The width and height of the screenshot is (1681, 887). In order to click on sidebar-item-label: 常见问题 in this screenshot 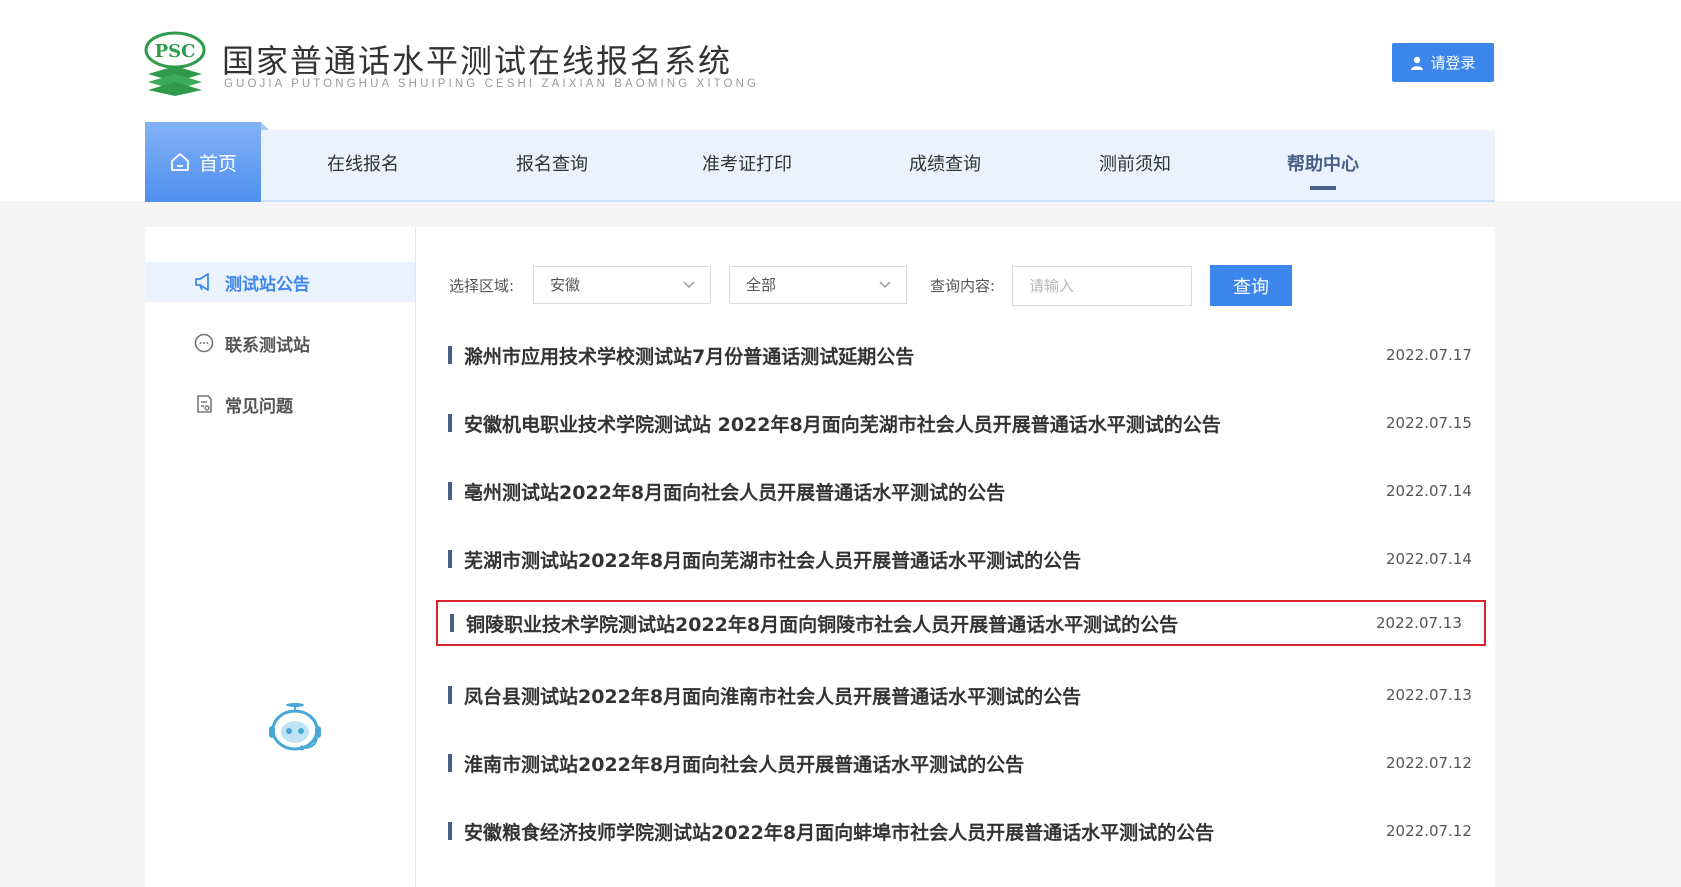, I will do `click(259, 406)`.